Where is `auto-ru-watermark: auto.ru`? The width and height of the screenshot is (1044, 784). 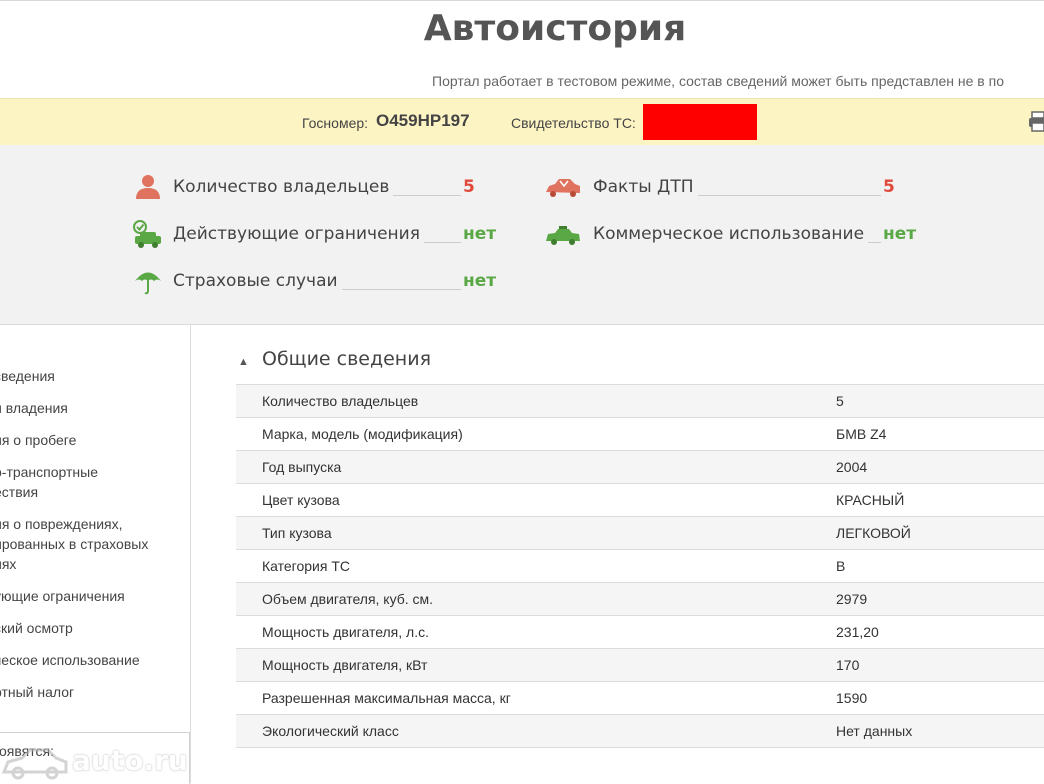 auto-ru-watermark: auto.ru is located at coordinates (106, 762).